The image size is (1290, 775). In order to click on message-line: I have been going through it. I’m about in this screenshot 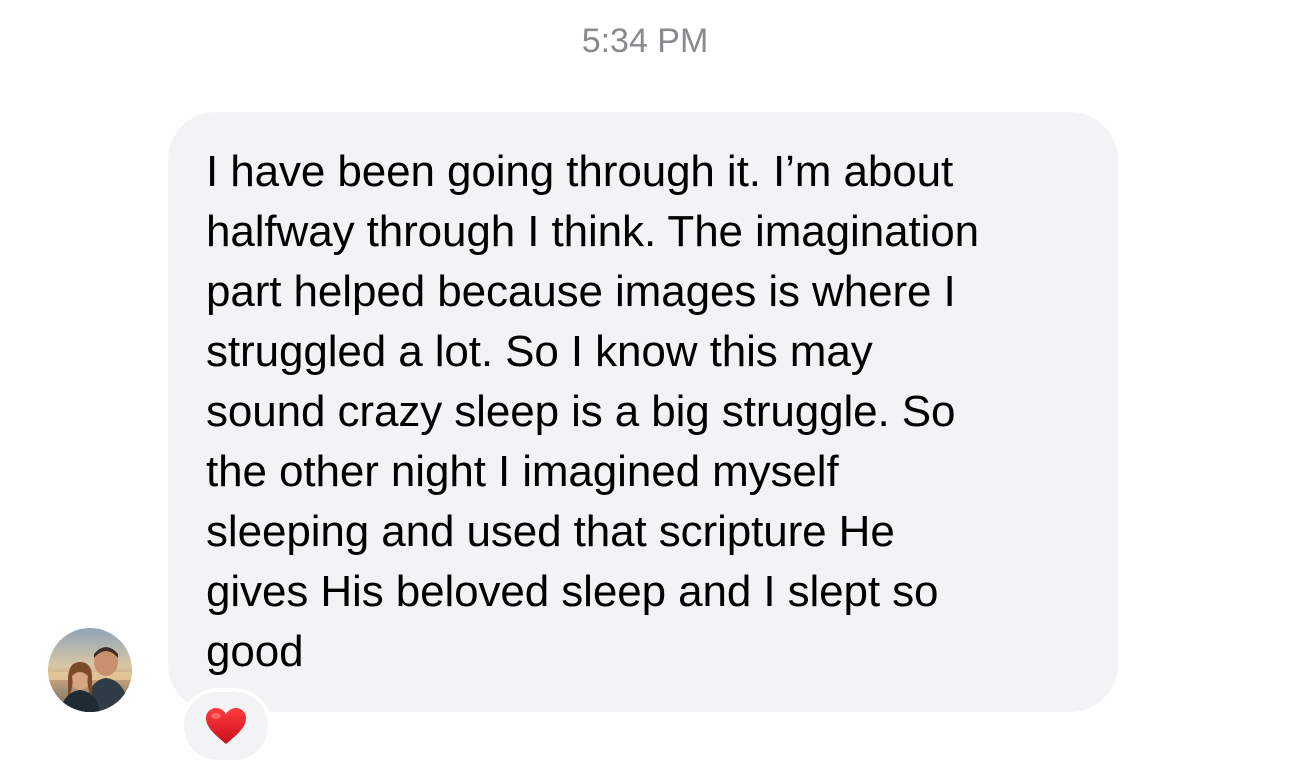, I will do `click(580, 171)`.